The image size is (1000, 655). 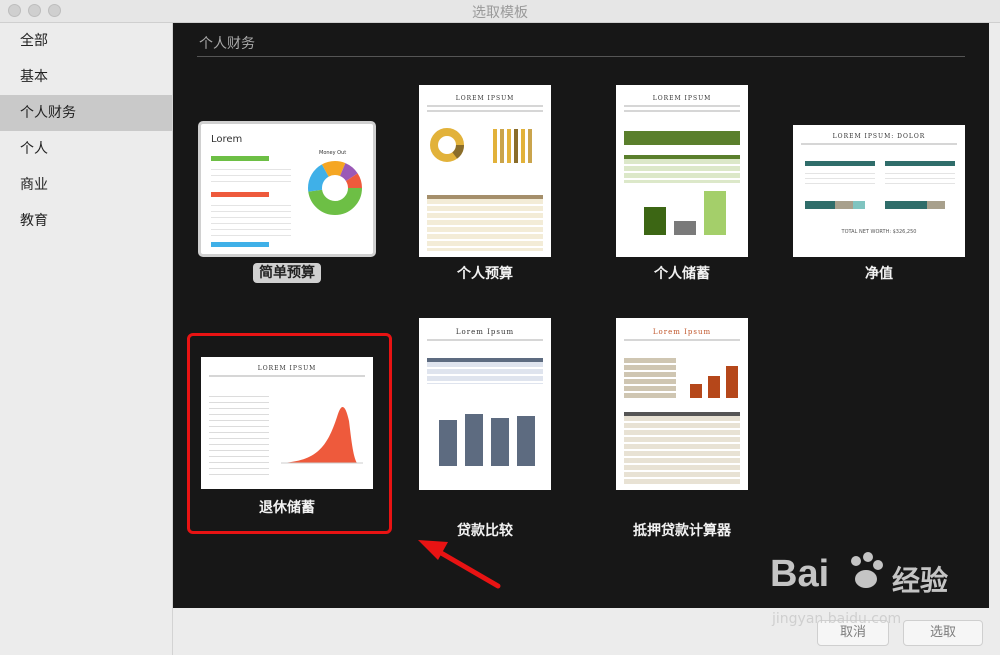 I want to click on baidu-watermark: Bai 经验 jingyan.baidu.com, so click(x=880, y=590).